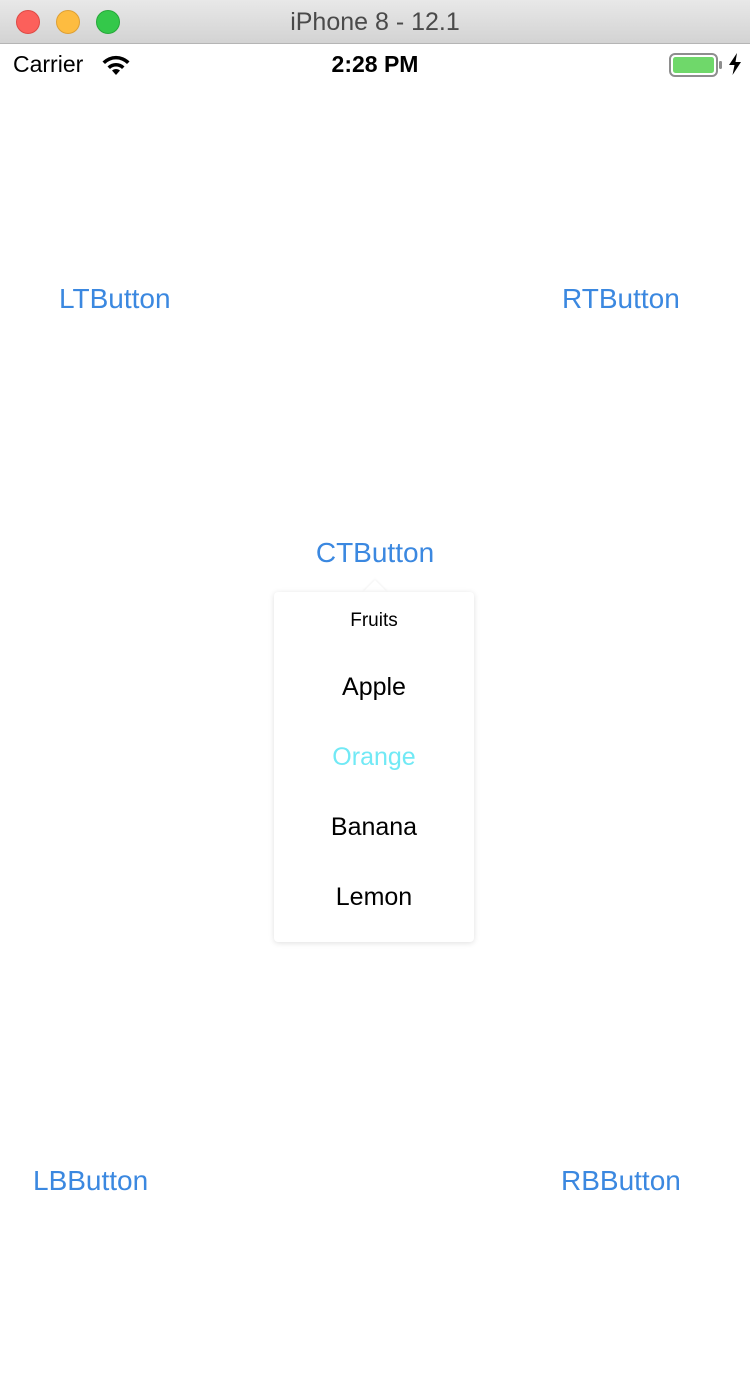  What do you see at coordinates (374, 827) in the screenshot?
I see `menu-item-banana: Banana` at bounding box center [374, 827].